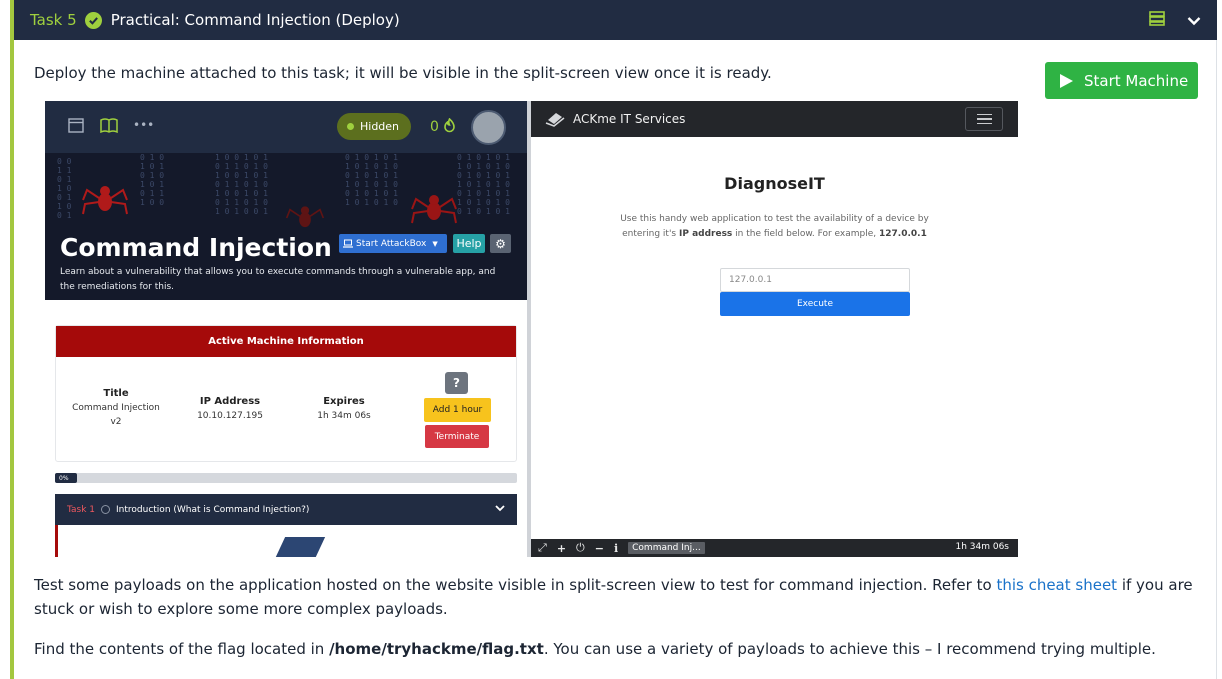 The width and height of the screenshot is (1222, 679). What do you see at coordinates (984, 119) in the screenshot?
I see `menu-icon` at bounding box center [984, 119].